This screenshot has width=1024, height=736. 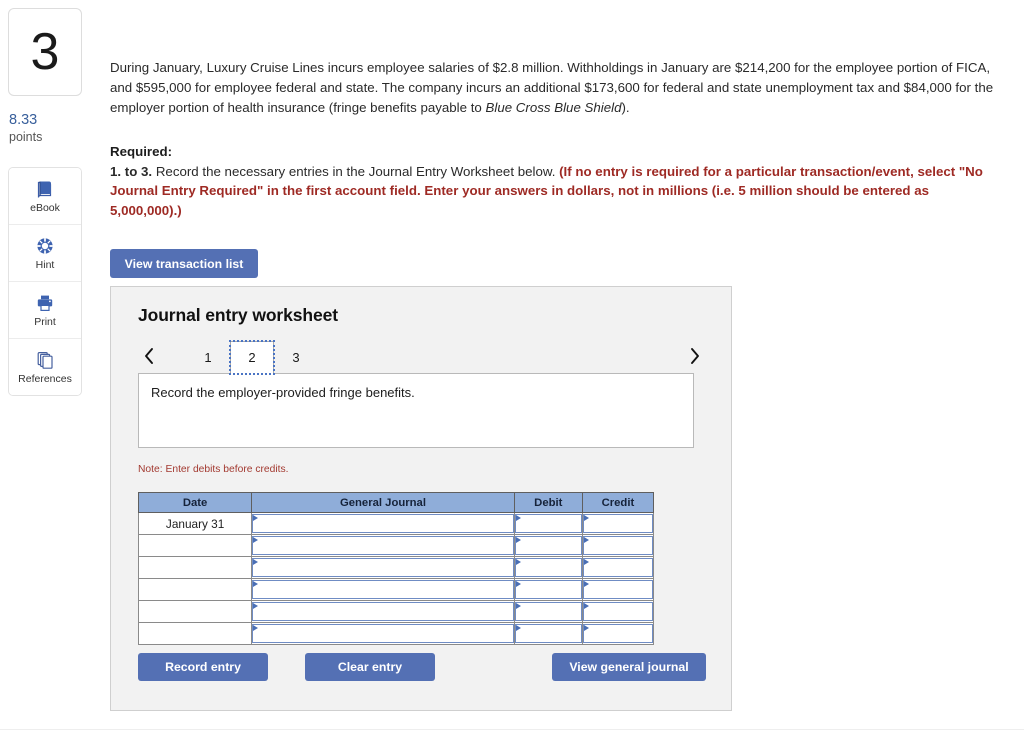 I want to click on table-row: January 31, so click(x=396, y=523).